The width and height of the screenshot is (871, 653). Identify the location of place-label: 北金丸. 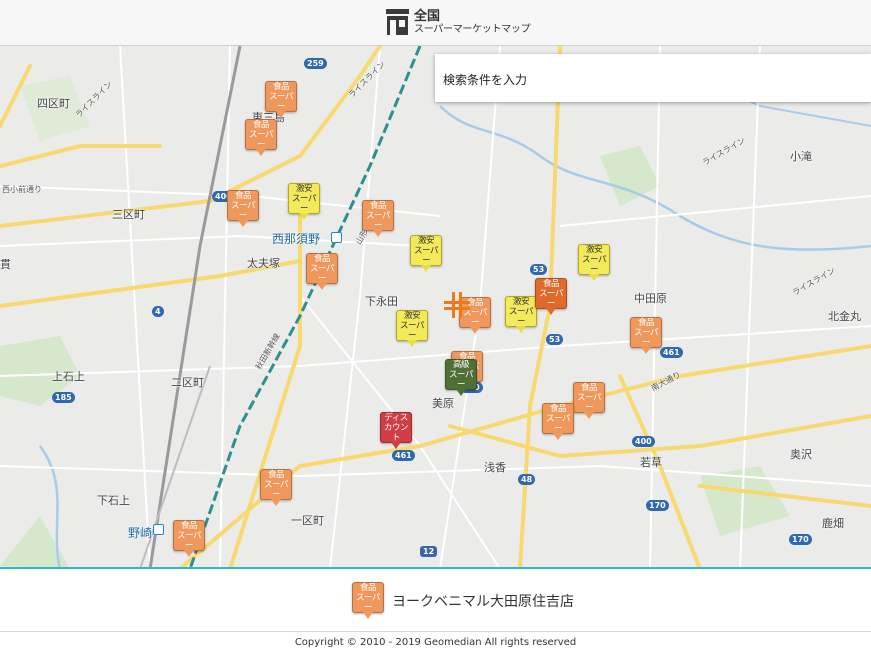
(844, 316).